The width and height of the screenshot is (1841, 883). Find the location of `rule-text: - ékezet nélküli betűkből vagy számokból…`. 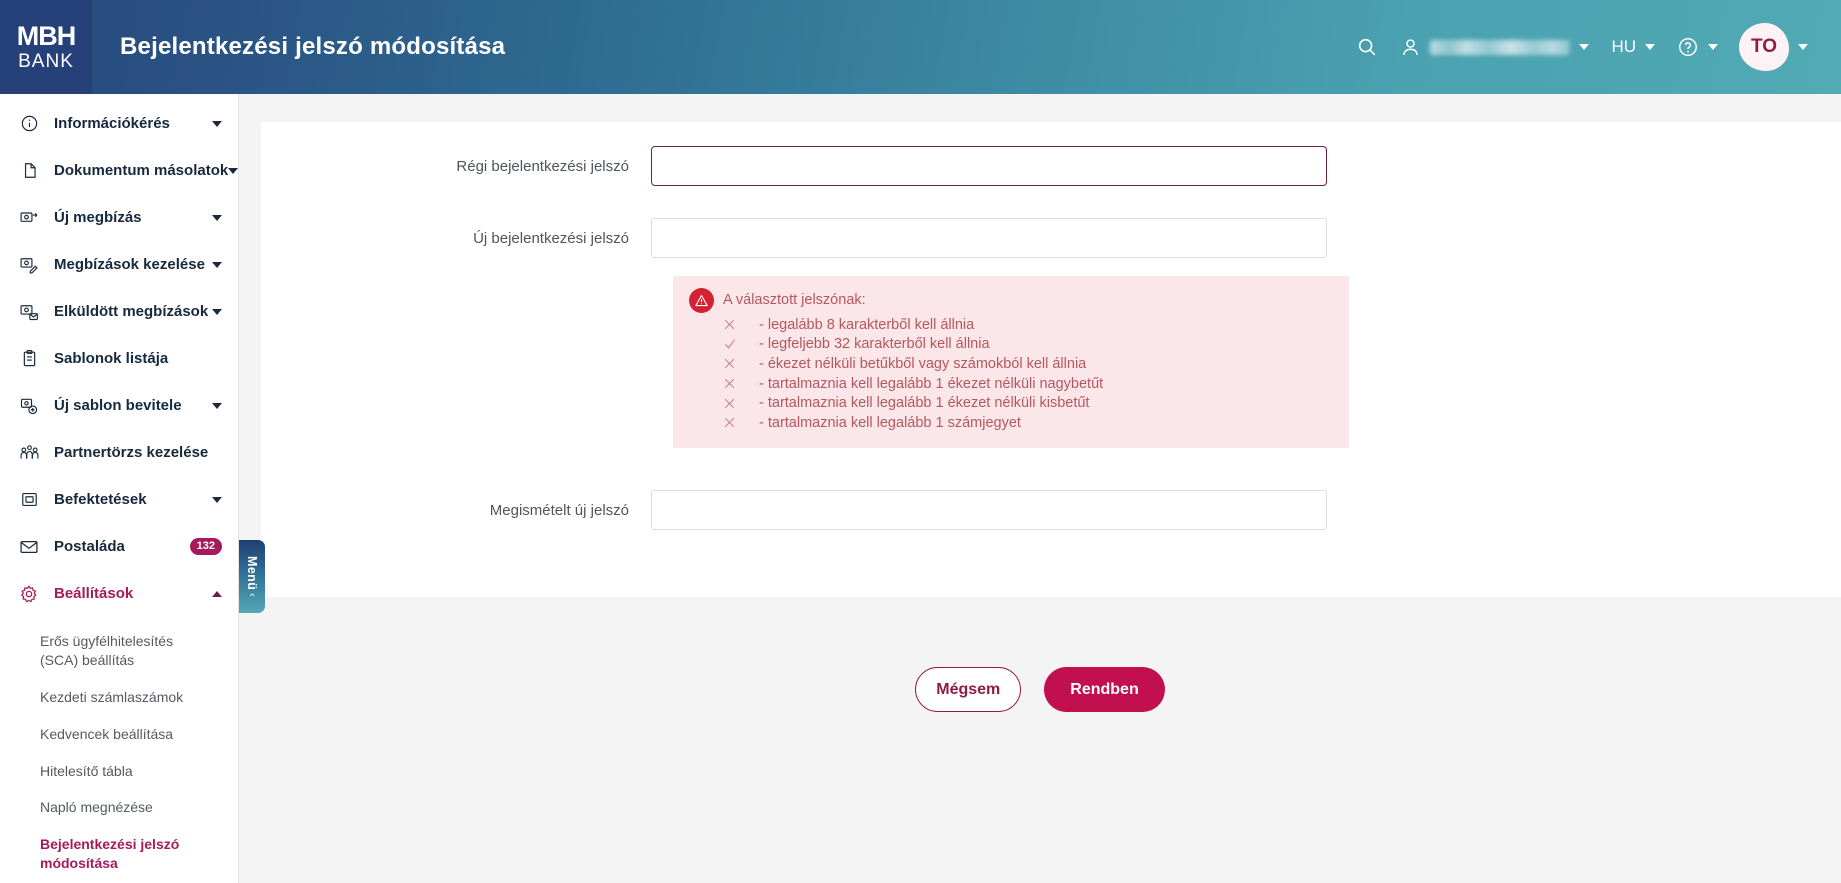

rule-text: - ékezet nélküli betűkből vagy számokból… is located at coordinates (923, 363).